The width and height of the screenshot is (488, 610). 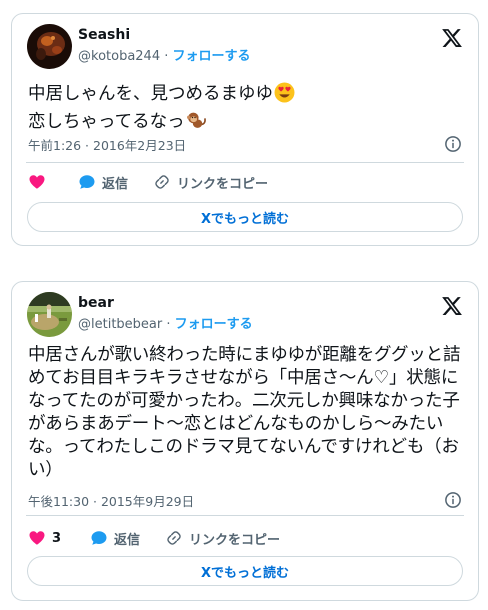 I want to click on handle-row: @kotoba244 · フォローする, so click(x=164, y=57).